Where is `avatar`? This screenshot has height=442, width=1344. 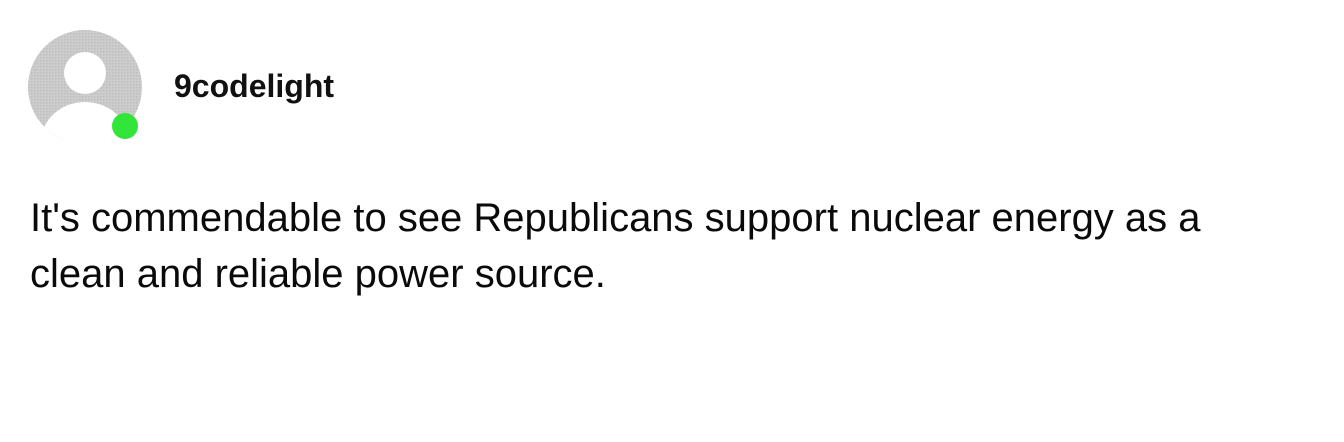 avatar is located at coordinates (86, 85).